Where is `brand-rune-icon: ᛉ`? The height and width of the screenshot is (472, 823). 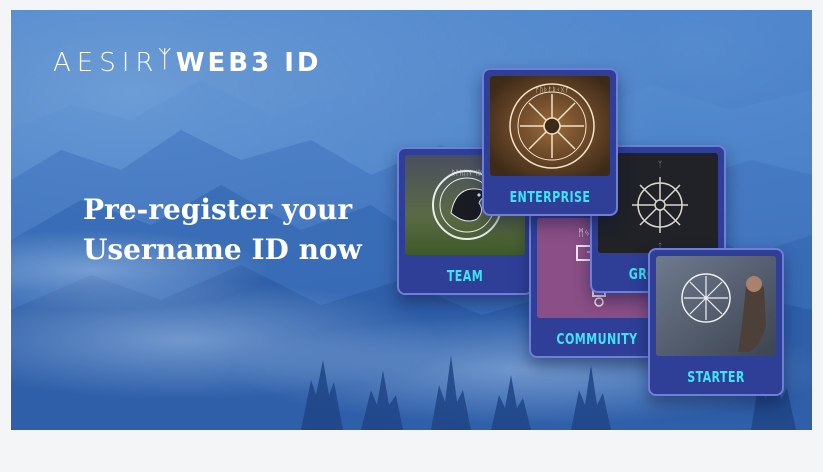
brand-rune-icon: ᛉ is located at coordinates (164, 59).